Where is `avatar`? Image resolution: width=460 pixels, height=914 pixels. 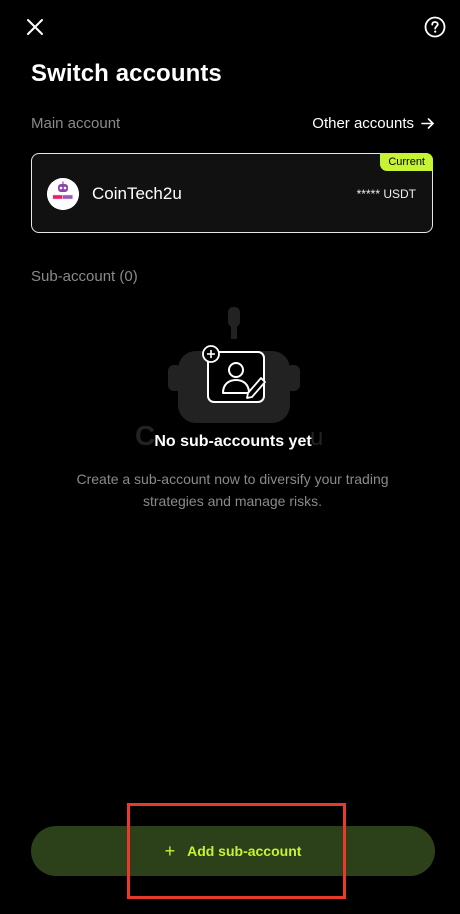
avatar is located at coordinates (63, 194).